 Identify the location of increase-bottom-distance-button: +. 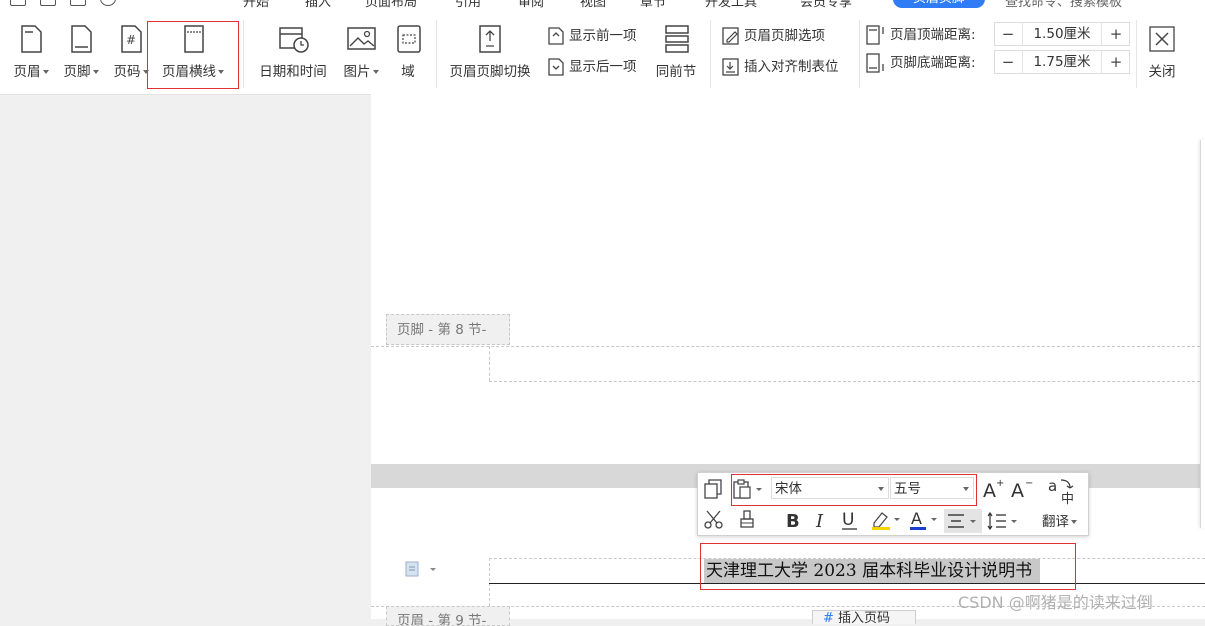
(1116, 62).